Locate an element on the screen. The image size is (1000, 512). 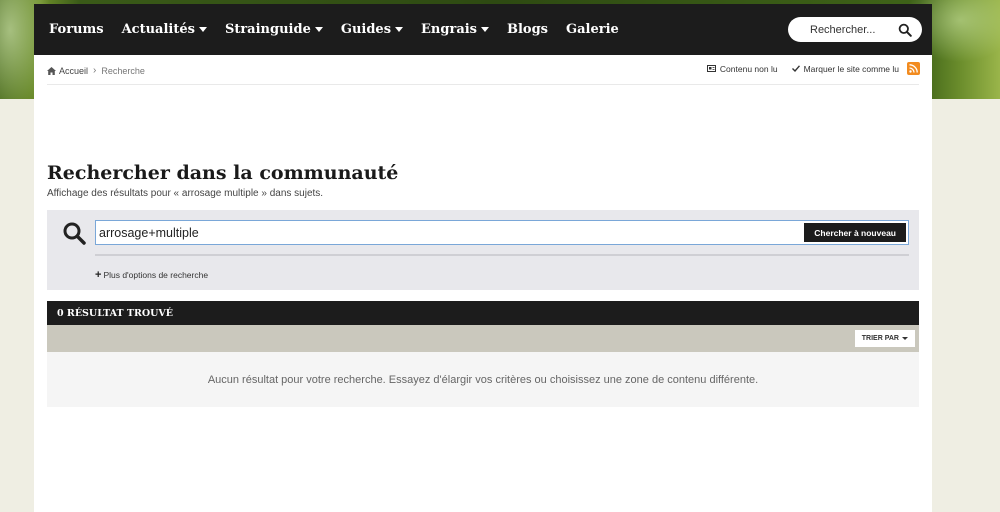
nav-engrais: Engrais is located at coordinates (455, 29).